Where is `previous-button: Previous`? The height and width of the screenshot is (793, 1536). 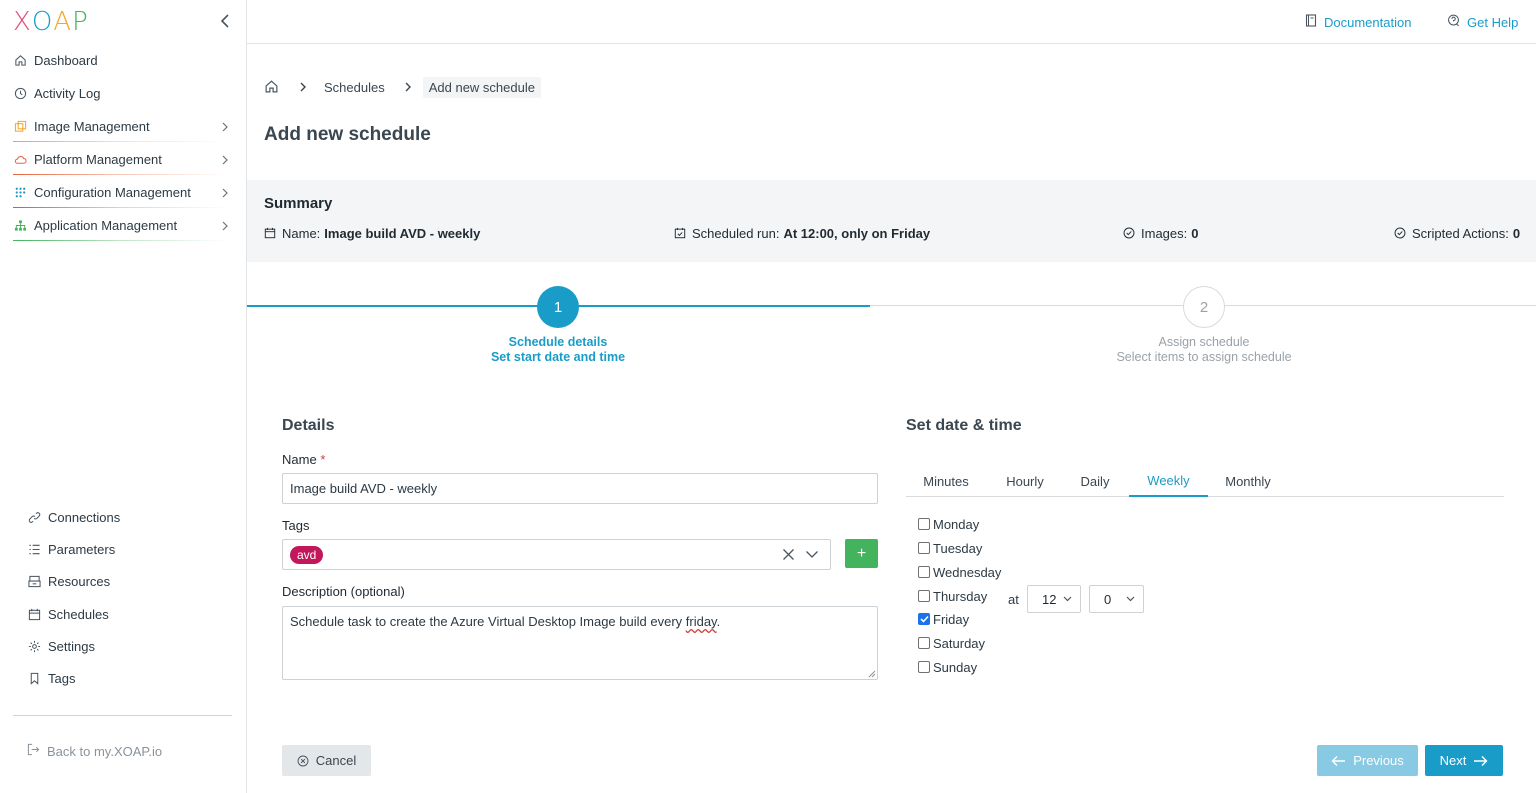 previous-button: Previous is located at coordinates (1367, 760).